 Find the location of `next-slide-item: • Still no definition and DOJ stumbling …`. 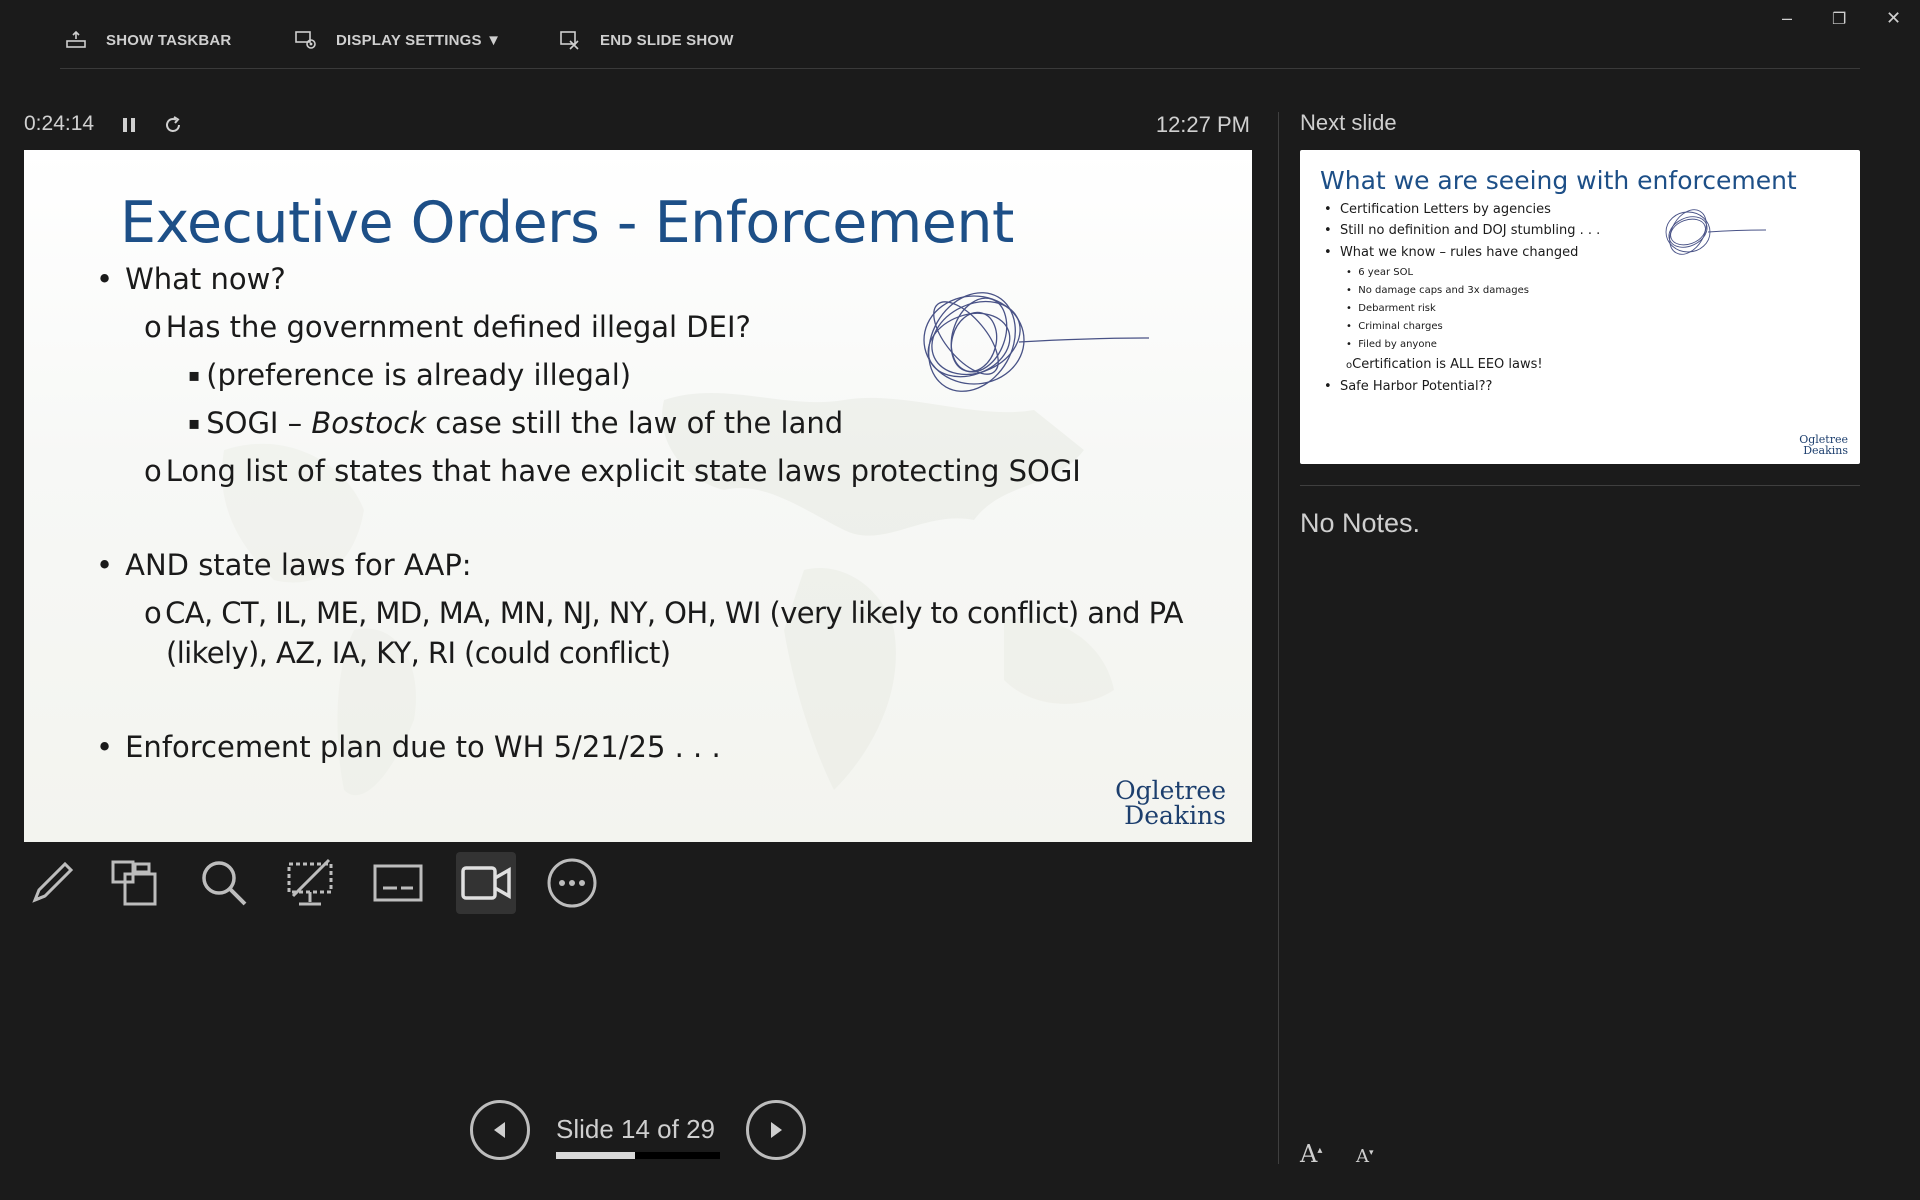

next-slide-item: • Still no definition and DOJ stumbling … is located at coordinates (1462, 230).